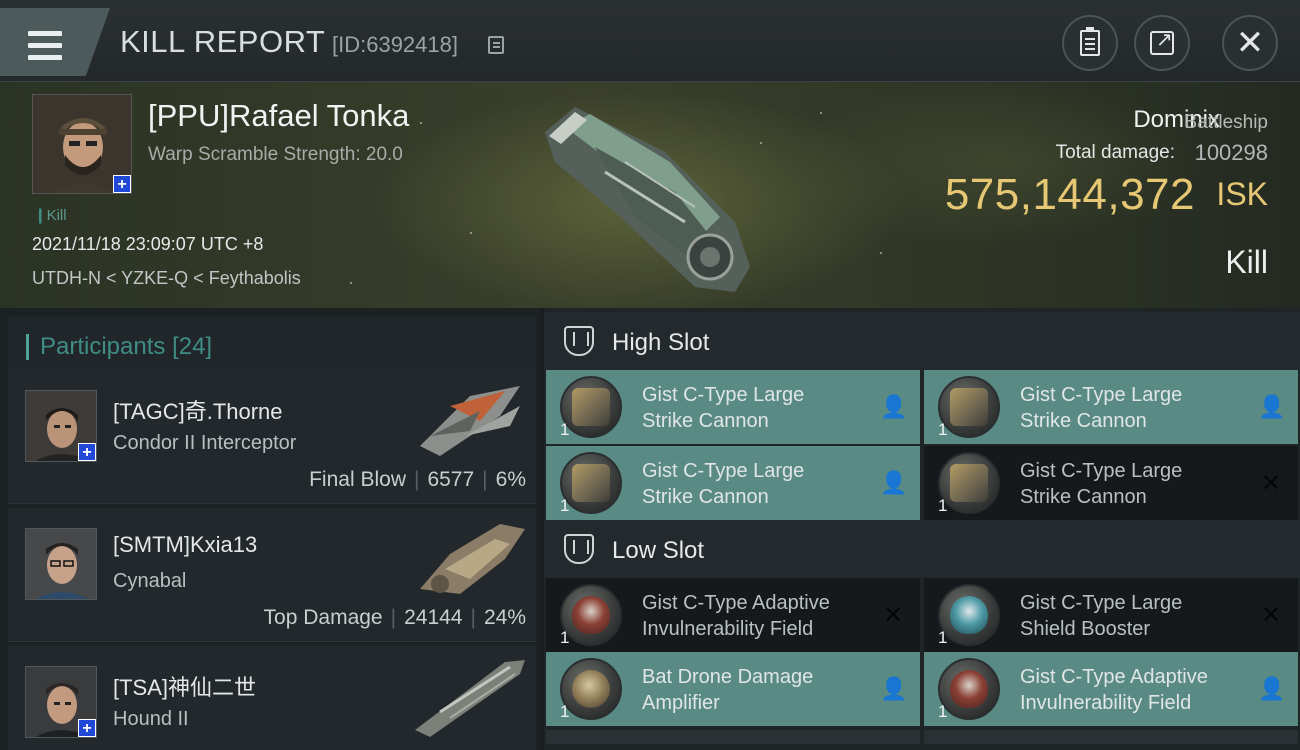 The width and height of the screenshot is (1300, 750). What do you see at coordinates (650, 41) in the screenshot?
I see `header-bar: KILL REPORT [ID:6392418] ✕` at bounding box center [650, 41].